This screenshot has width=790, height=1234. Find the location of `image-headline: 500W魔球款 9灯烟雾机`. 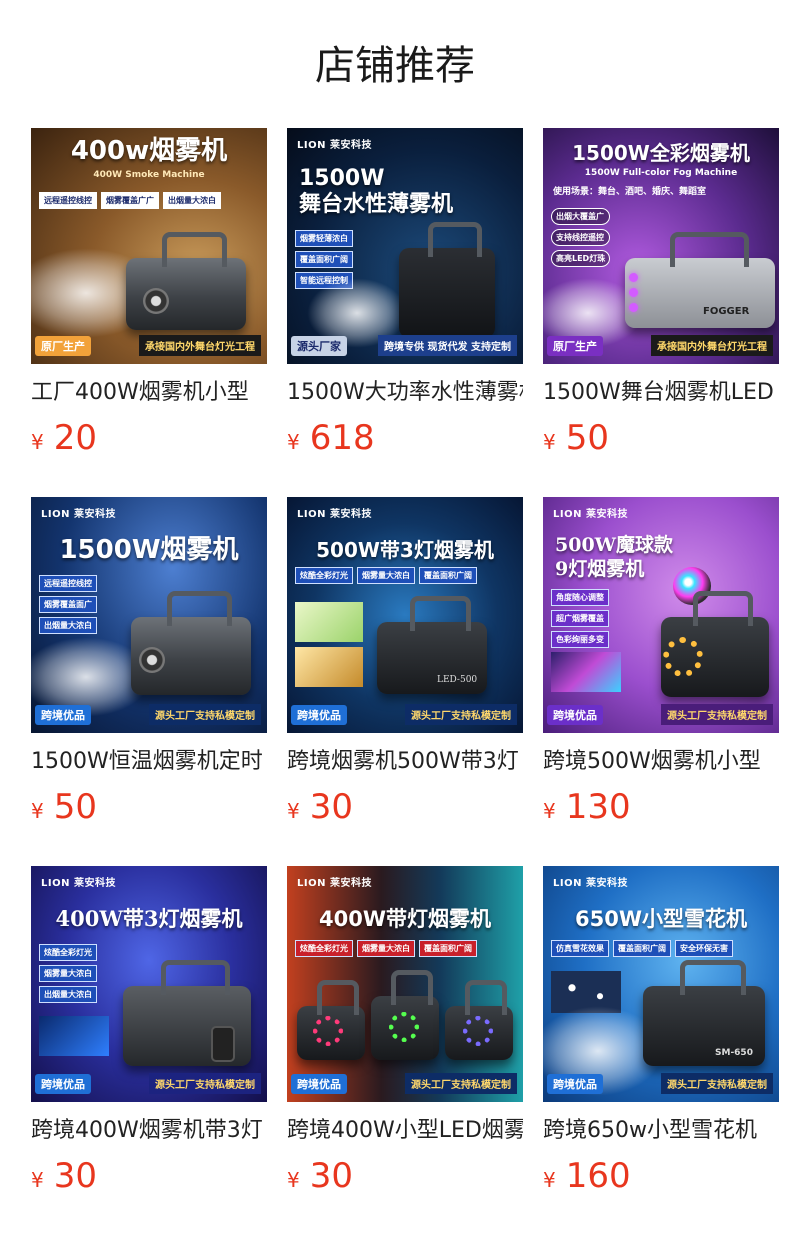

image-headline: 500W魔球款 9灯烟雾机 is located at coordinates (614, 557).